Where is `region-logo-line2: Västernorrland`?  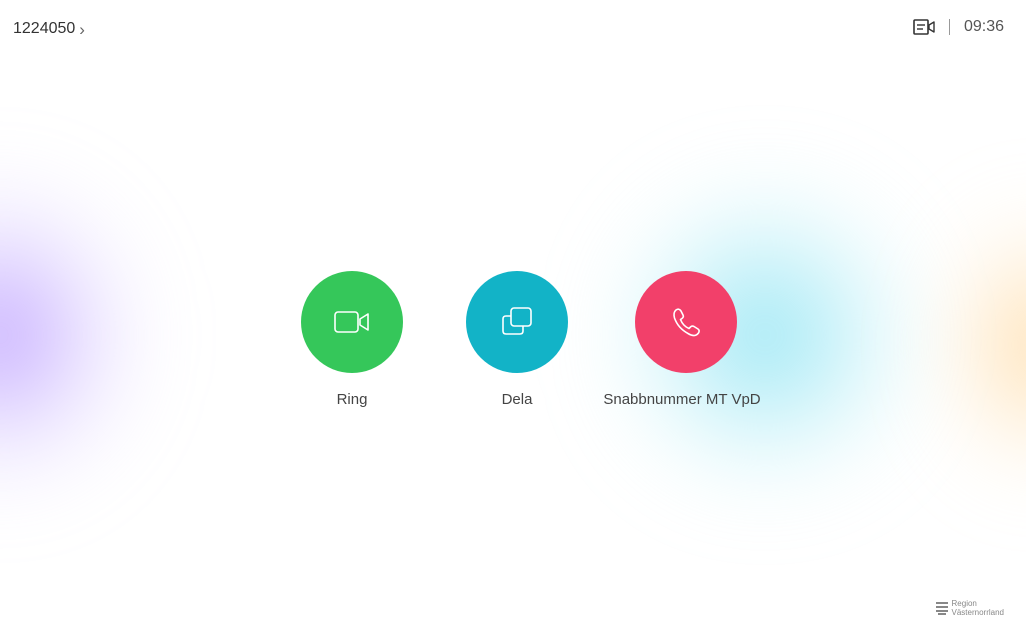
region-logo-line2: Västernorrland is located at coordinates (977, 612).